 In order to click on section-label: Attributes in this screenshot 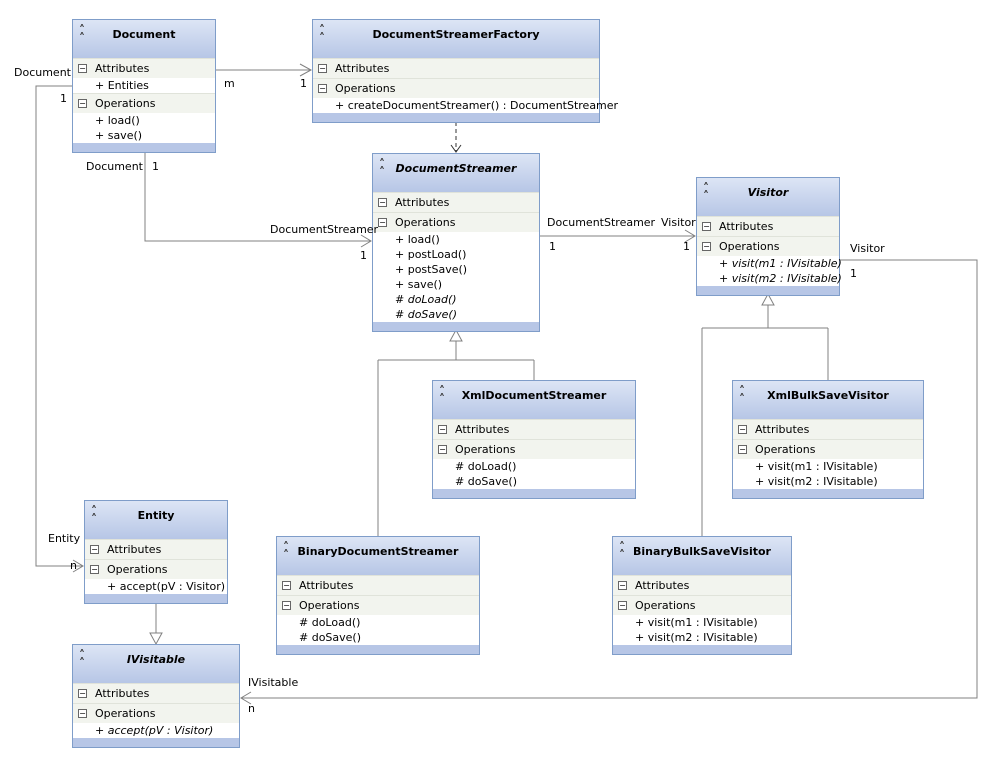, I will do `click(662, 585)`.